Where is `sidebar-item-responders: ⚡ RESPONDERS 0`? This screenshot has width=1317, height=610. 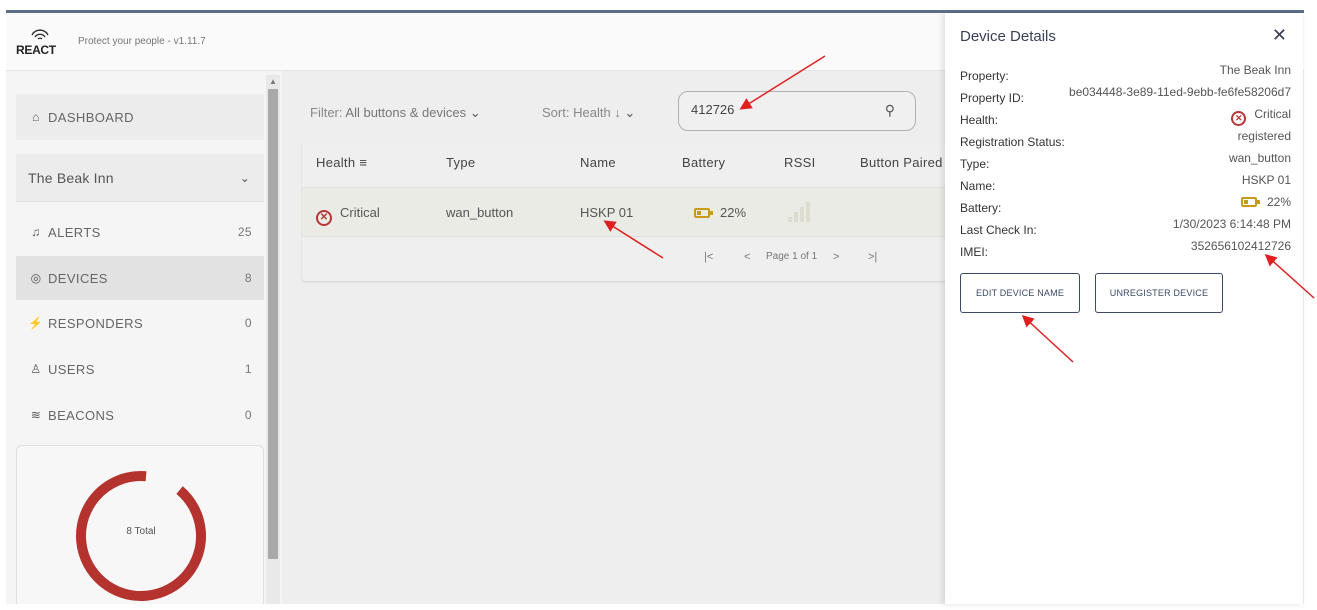
sidebar-item-responders: ⚡ RESPONDERS 0 is located at coordinates (140, 323).